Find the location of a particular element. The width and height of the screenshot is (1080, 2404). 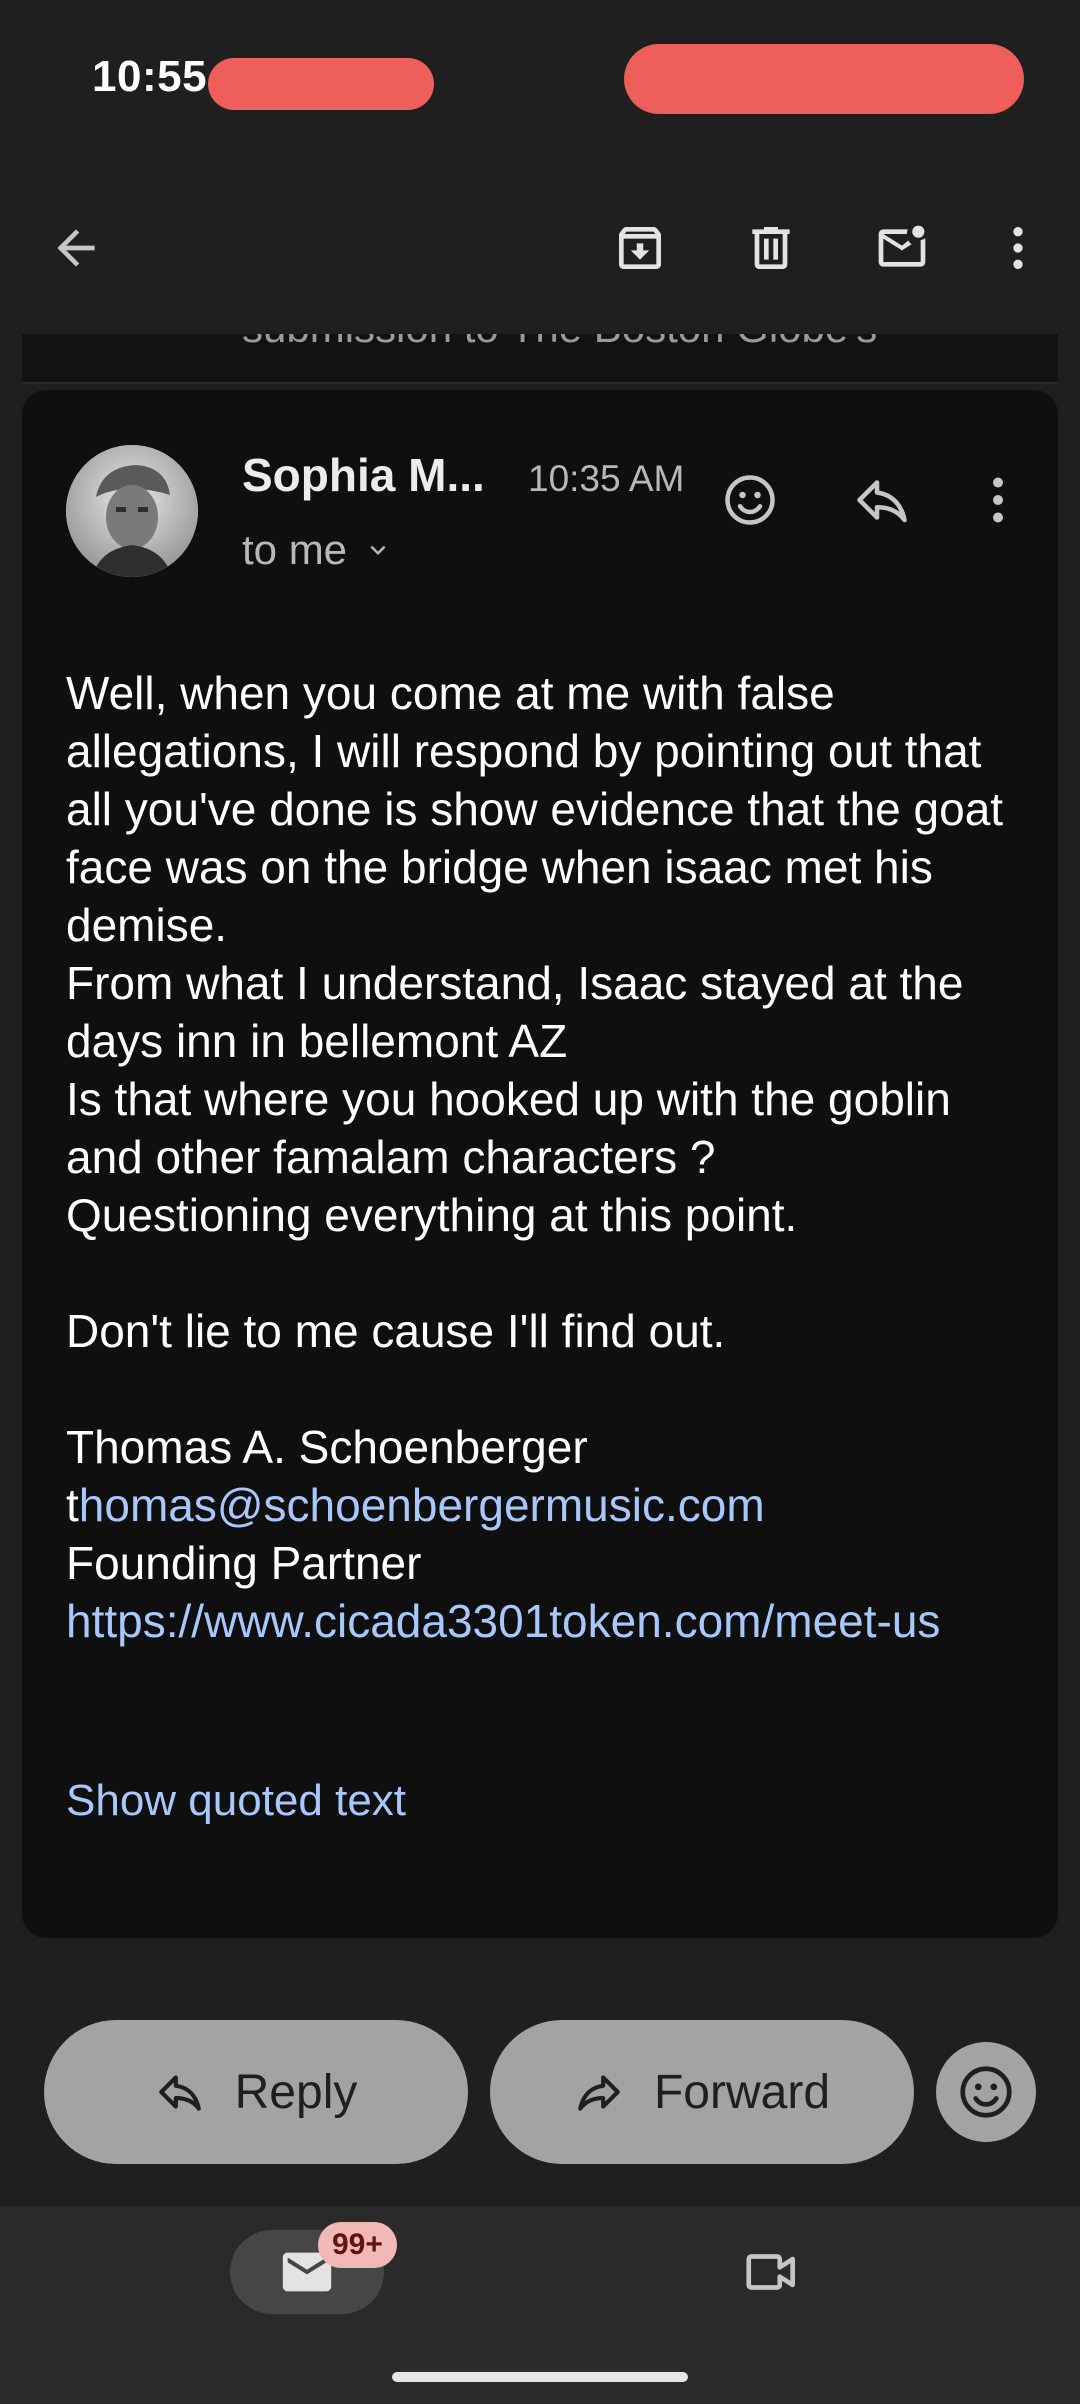

back-button is located at coordinates (76, 248).